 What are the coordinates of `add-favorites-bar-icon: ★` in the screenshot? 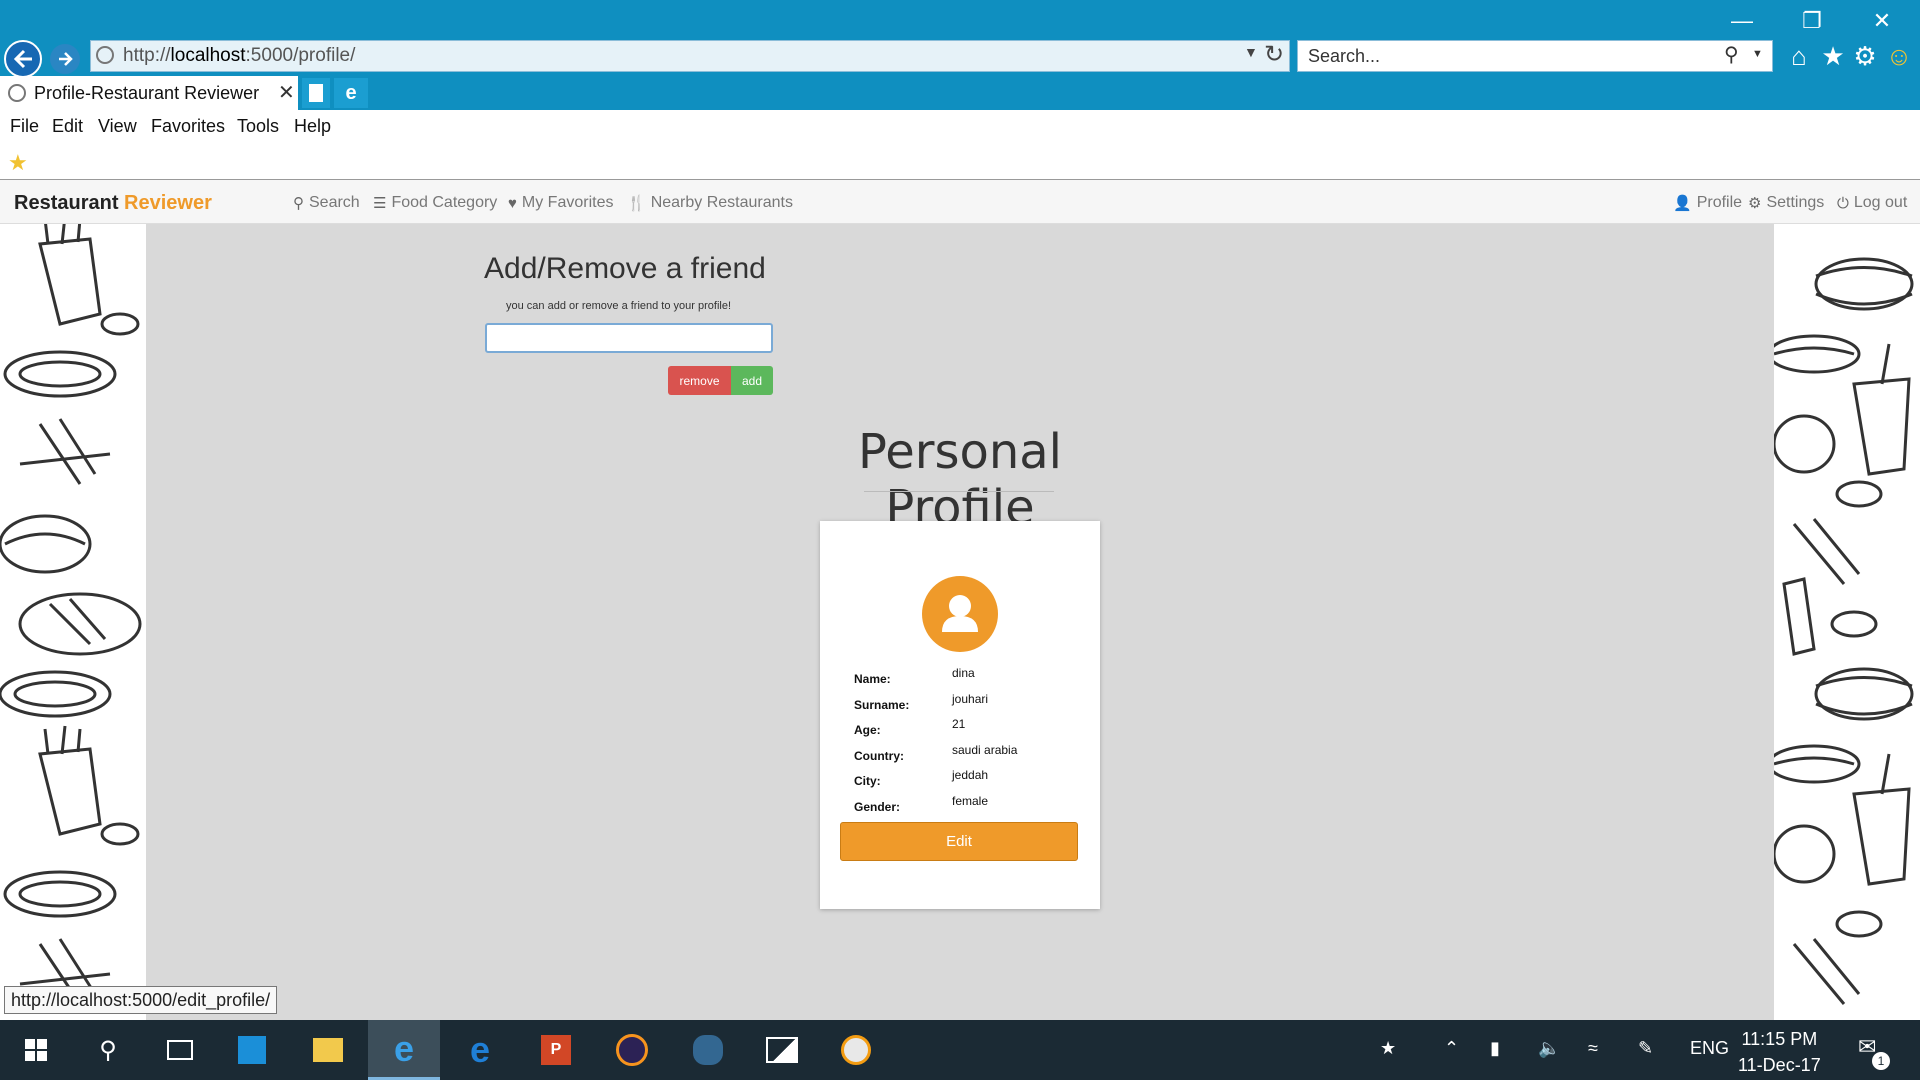 It's located at (18, 163).